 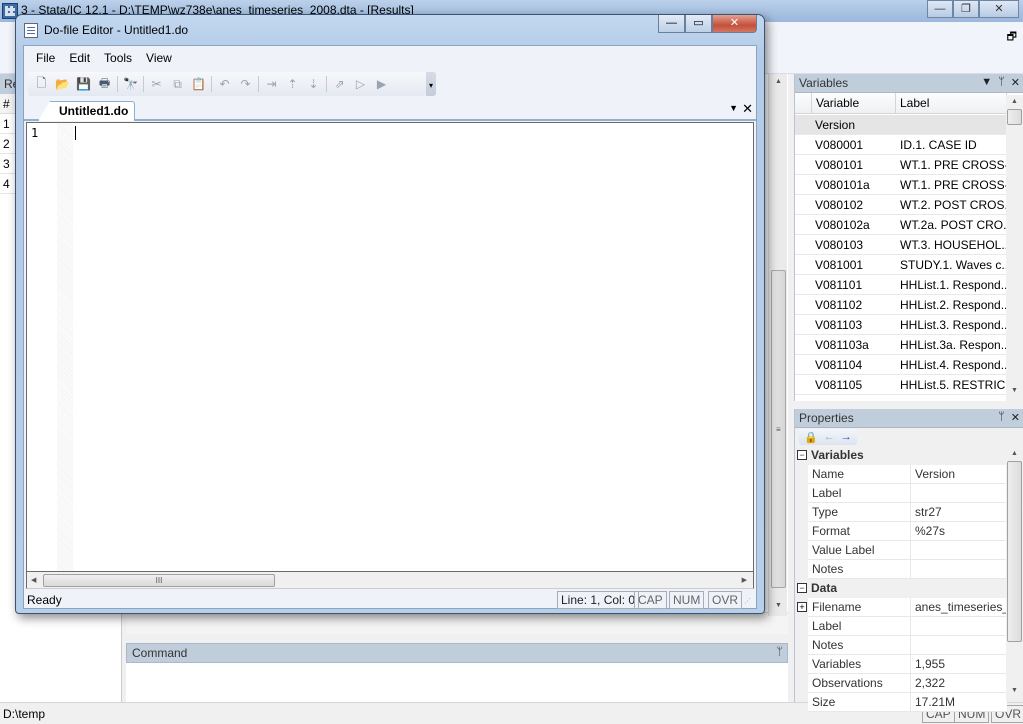 What do you see at coordinates (999, 9) in the screenshot?
I see `main-close-button: ✕` at bounding box center [999, 9].